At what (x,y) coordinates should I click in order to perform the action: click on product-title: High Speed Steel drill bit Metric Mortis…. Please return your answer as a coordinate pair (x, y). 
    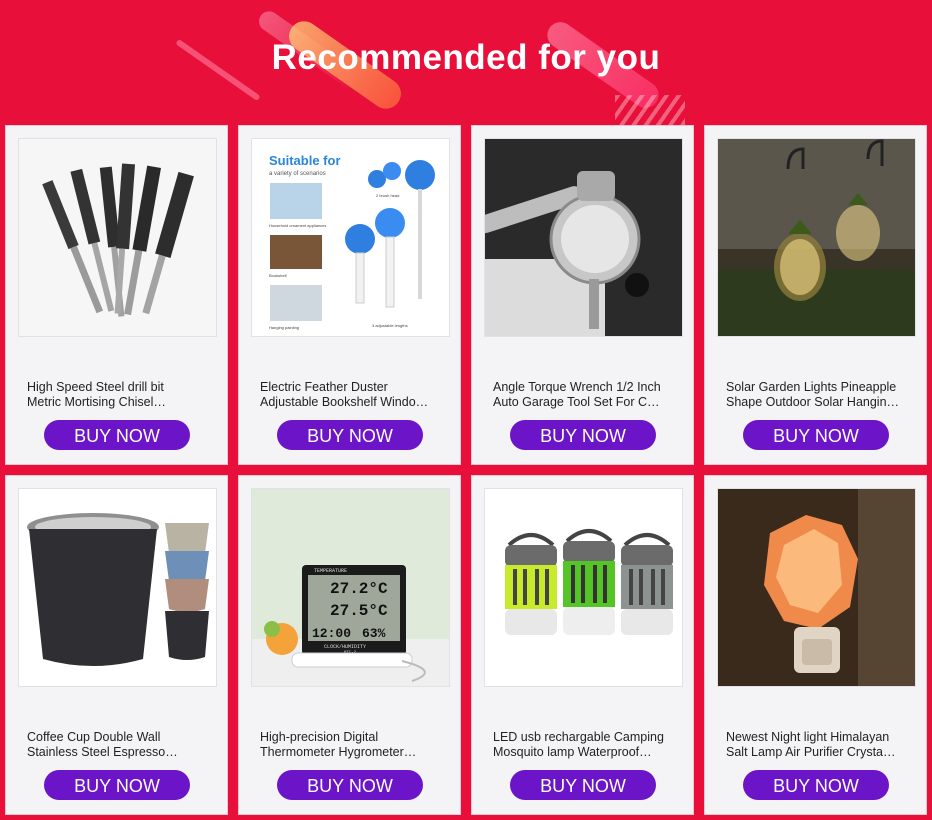
    Looking at the image, I should click on (119, 395).